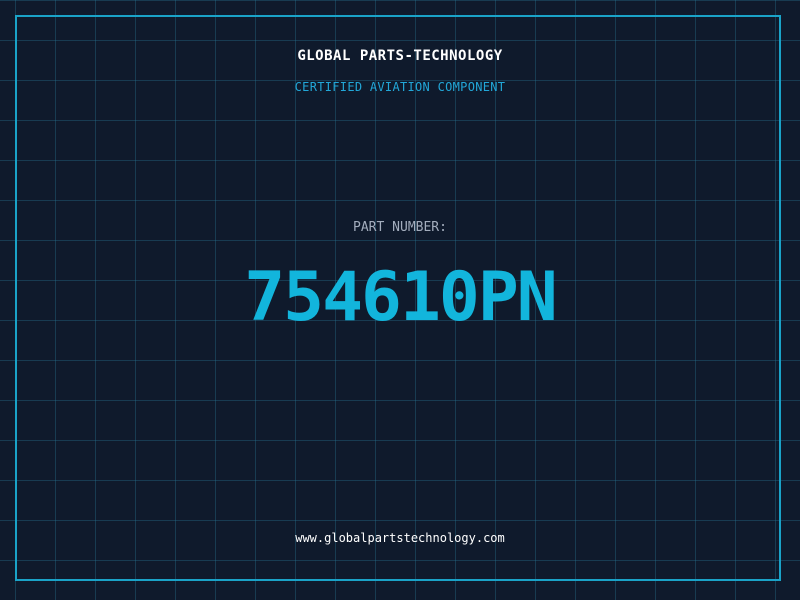 The height and width of the screenshot is (600, 800). Describe the element at coordinates (400, 56) in the screenshot. I see `company-name: GLOBAL PARTS-TECHNOLOGY` at that location.